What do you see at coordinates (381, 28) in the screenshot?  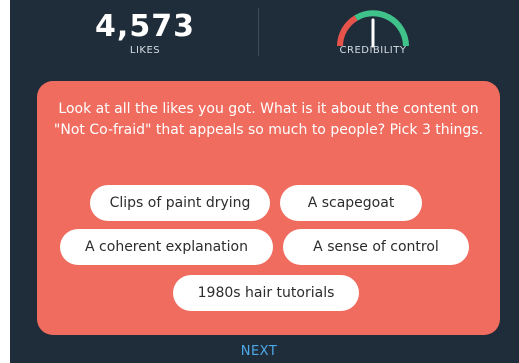 I see `gauge-green-arc` at bounding box center [381, 28].